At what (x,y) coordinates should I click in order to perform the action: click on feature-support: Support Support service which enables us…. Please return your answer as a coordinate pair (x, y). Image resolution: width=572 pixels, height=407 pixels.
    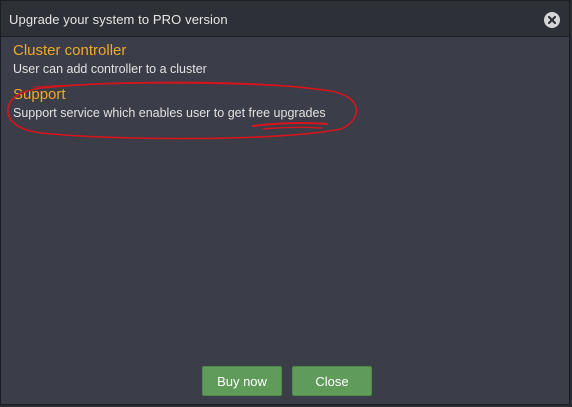
    Looking at the image, I should click on (169, 103).